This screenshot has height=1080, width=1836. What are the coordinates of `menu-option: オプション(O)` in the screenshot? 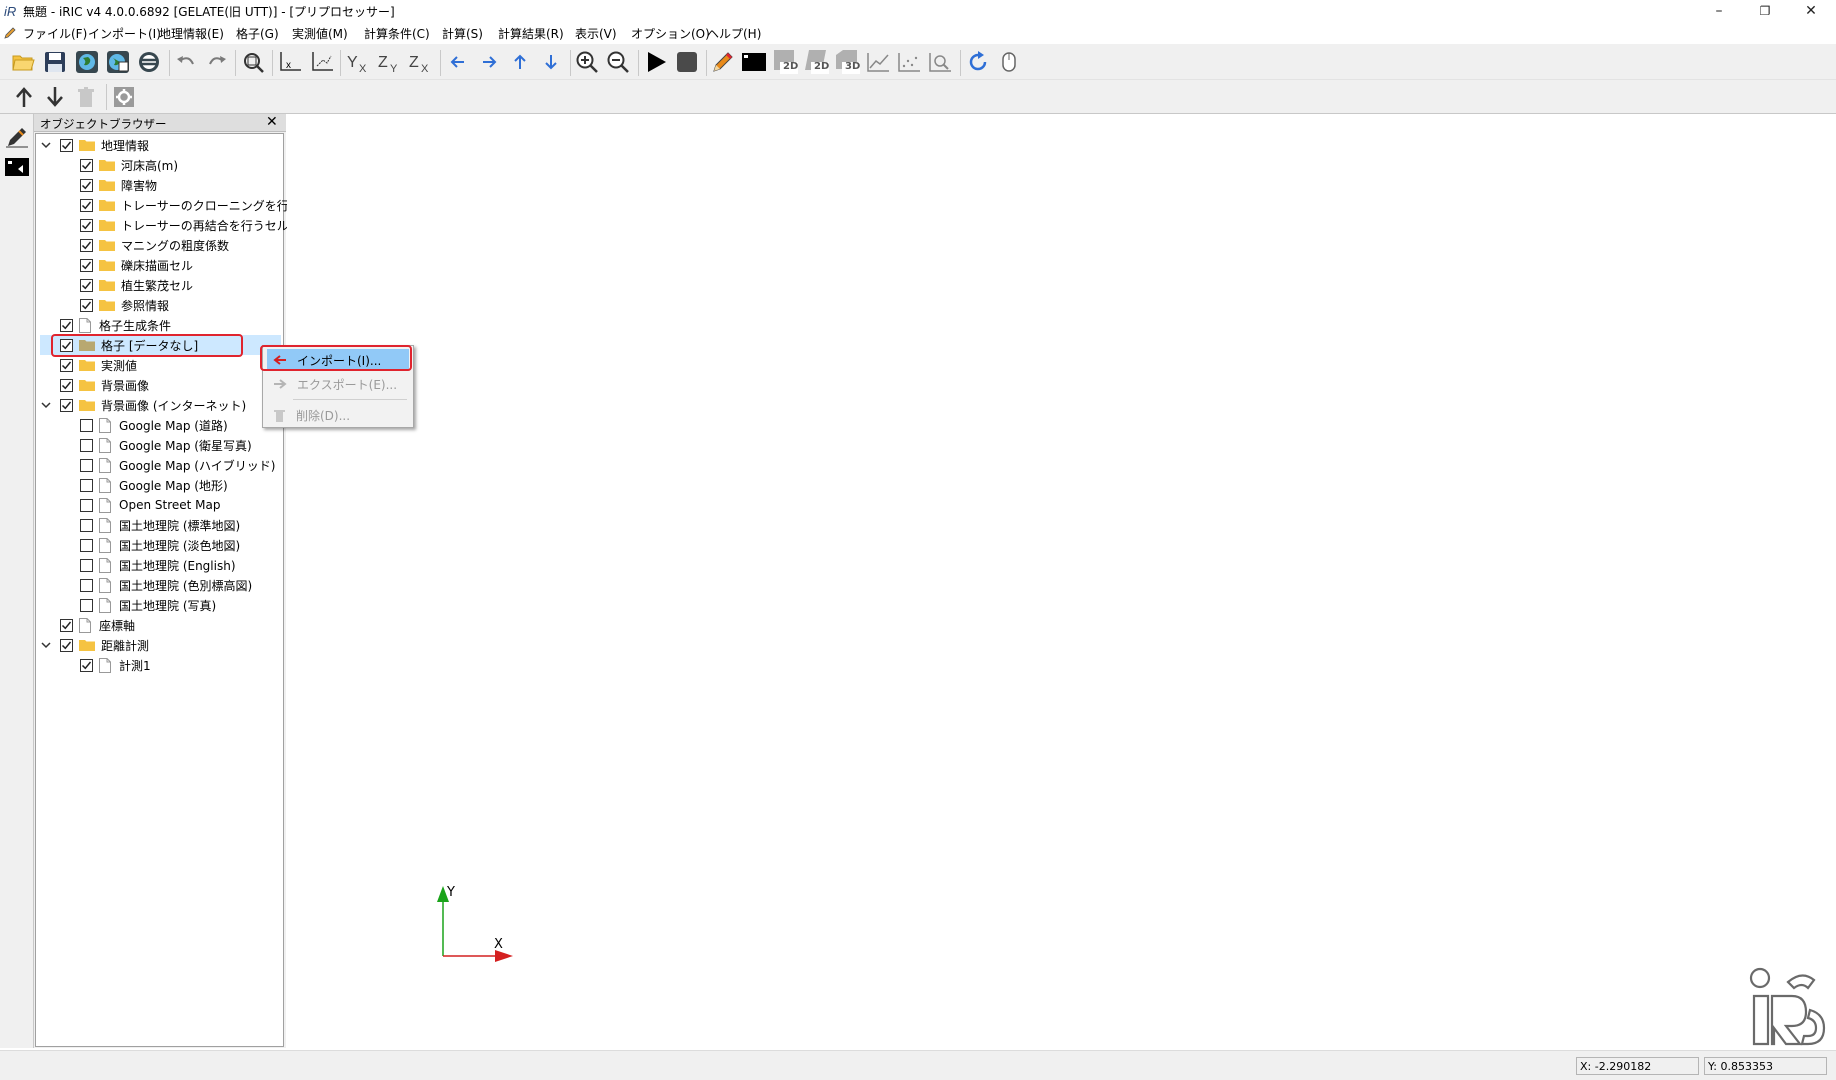 It's located at (670, 33).